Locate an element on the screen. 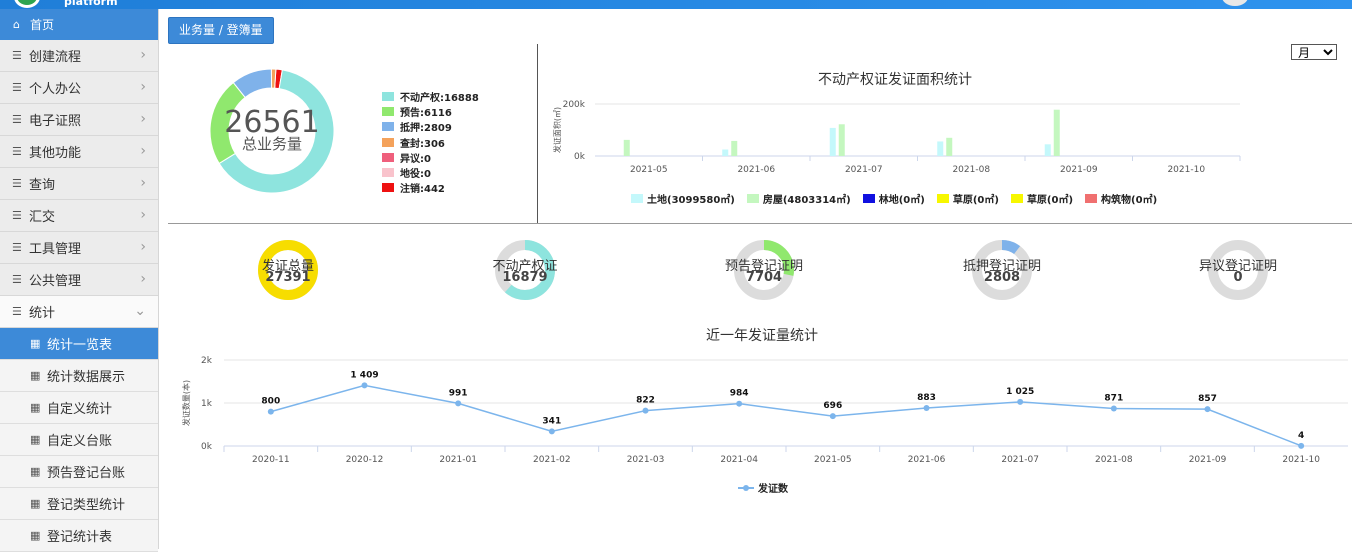 The height and width of the screenshot is (552, 1352). legend-item: 构筑物(0㎡) is located at coordinates (1121, 198).